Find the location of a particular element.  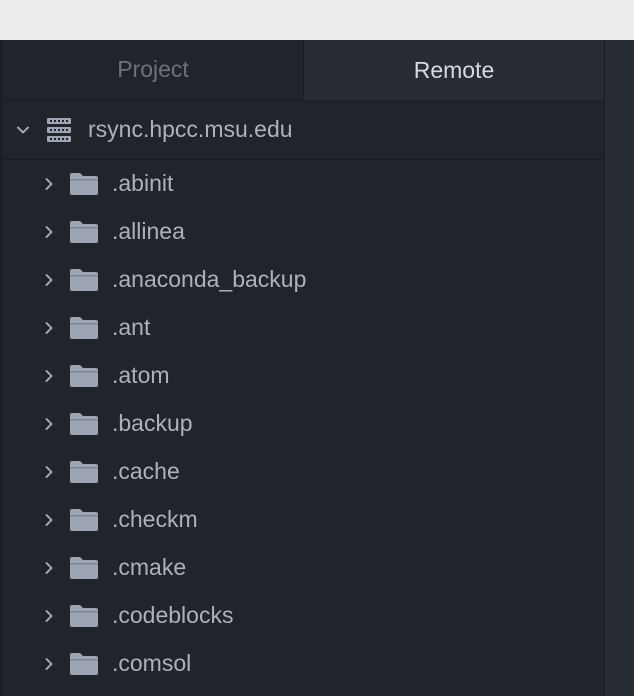

folder-row-cache: .cache is located at coordinates (303, 472).